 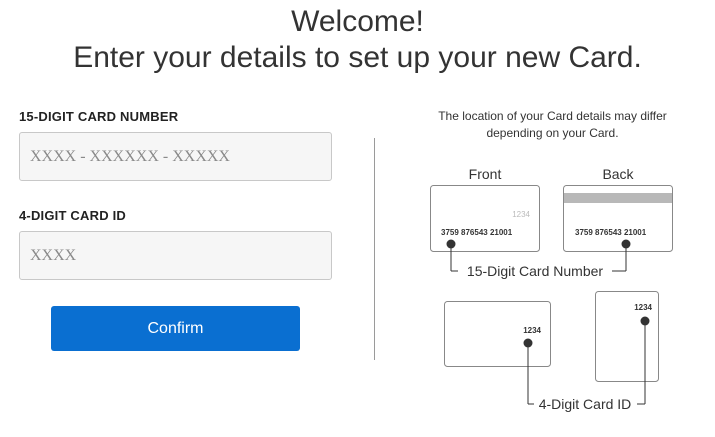 What do you see at coordinates (175, 328) in the screenshot?
I see `confirm-button: Confirm` at bounding box center [175, 328].